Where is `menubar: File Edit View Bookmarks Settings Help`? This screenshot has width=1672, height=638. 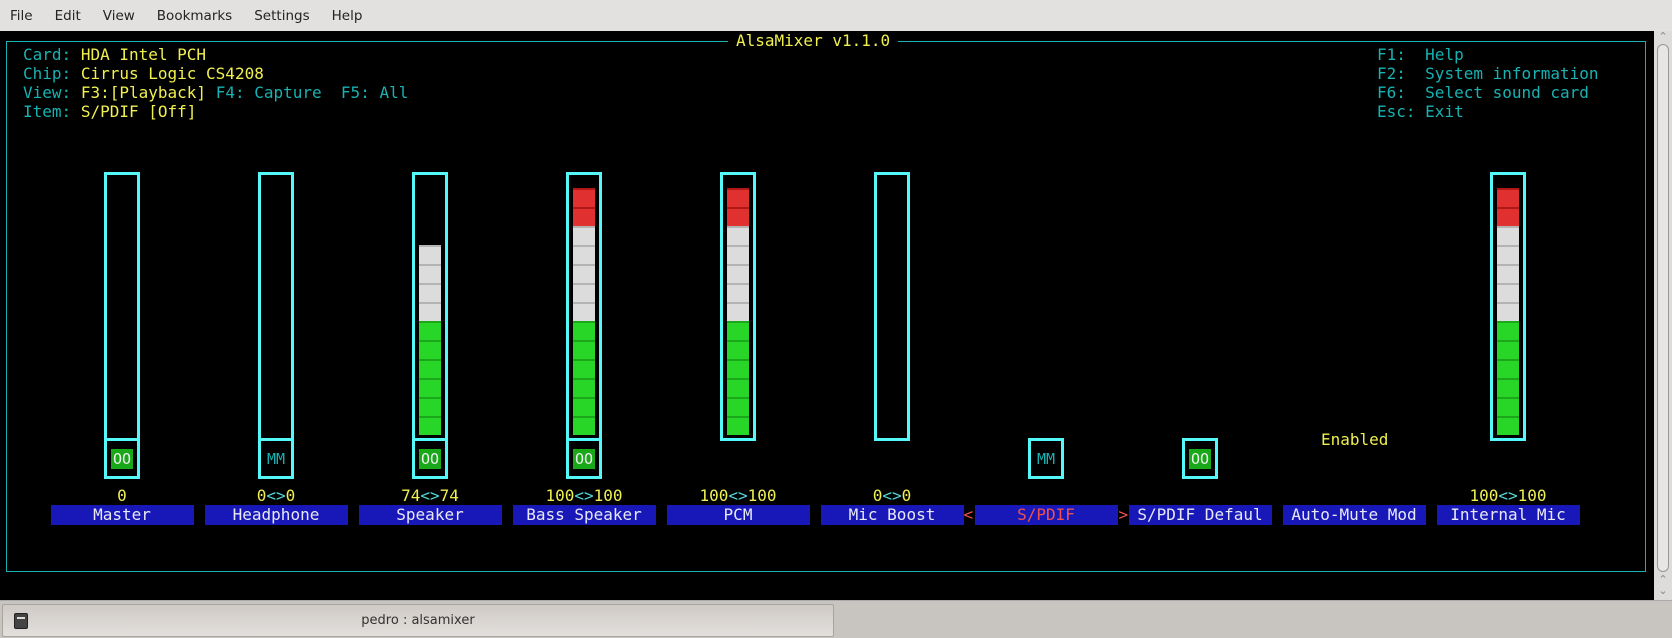 menubar: File Edit View Bookmarks Settings Help is located at coordinates (836, 15).